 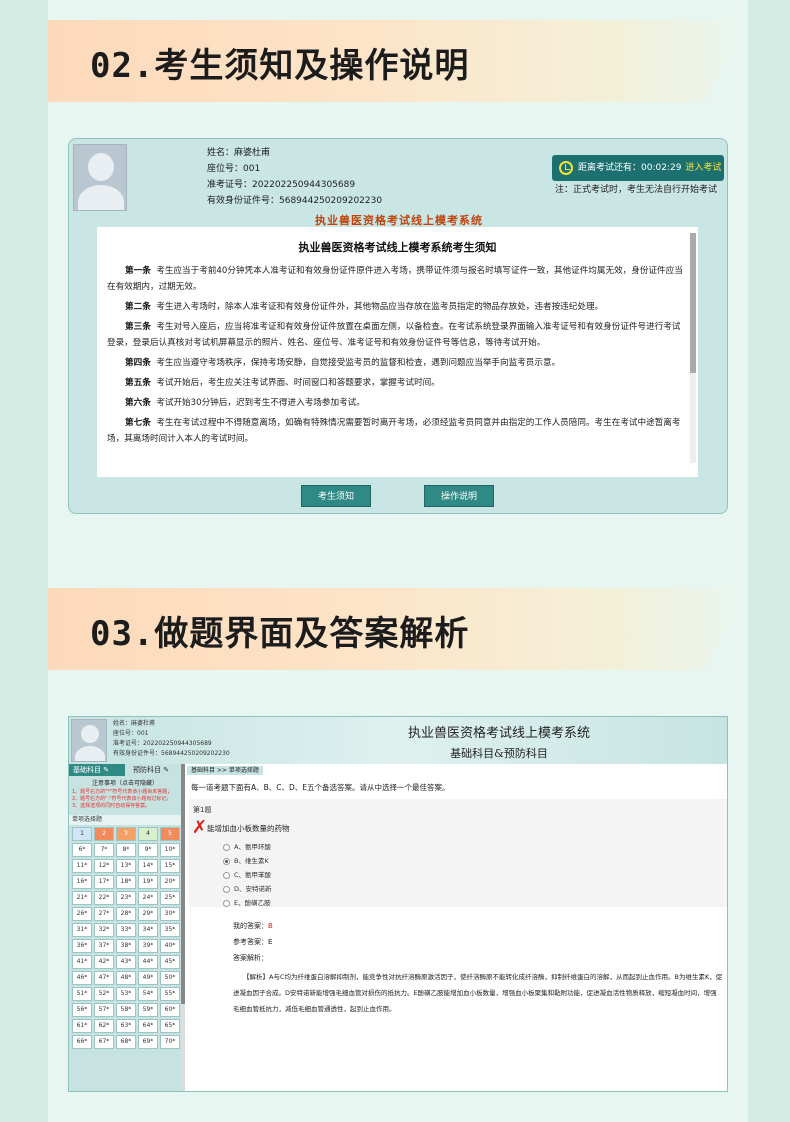 I want to click on question-cell: 20*, so click(x=170, y=882).